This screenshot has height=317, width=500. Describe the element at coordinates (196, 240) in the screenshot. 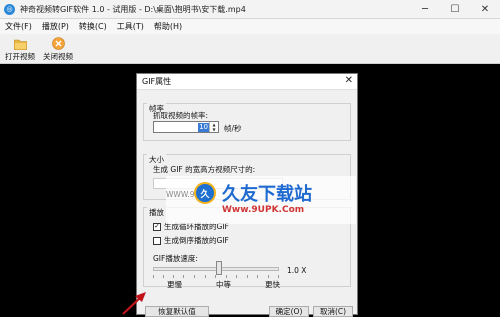

I see `reverse-label: 生成倒序播放的GIF` at that location.